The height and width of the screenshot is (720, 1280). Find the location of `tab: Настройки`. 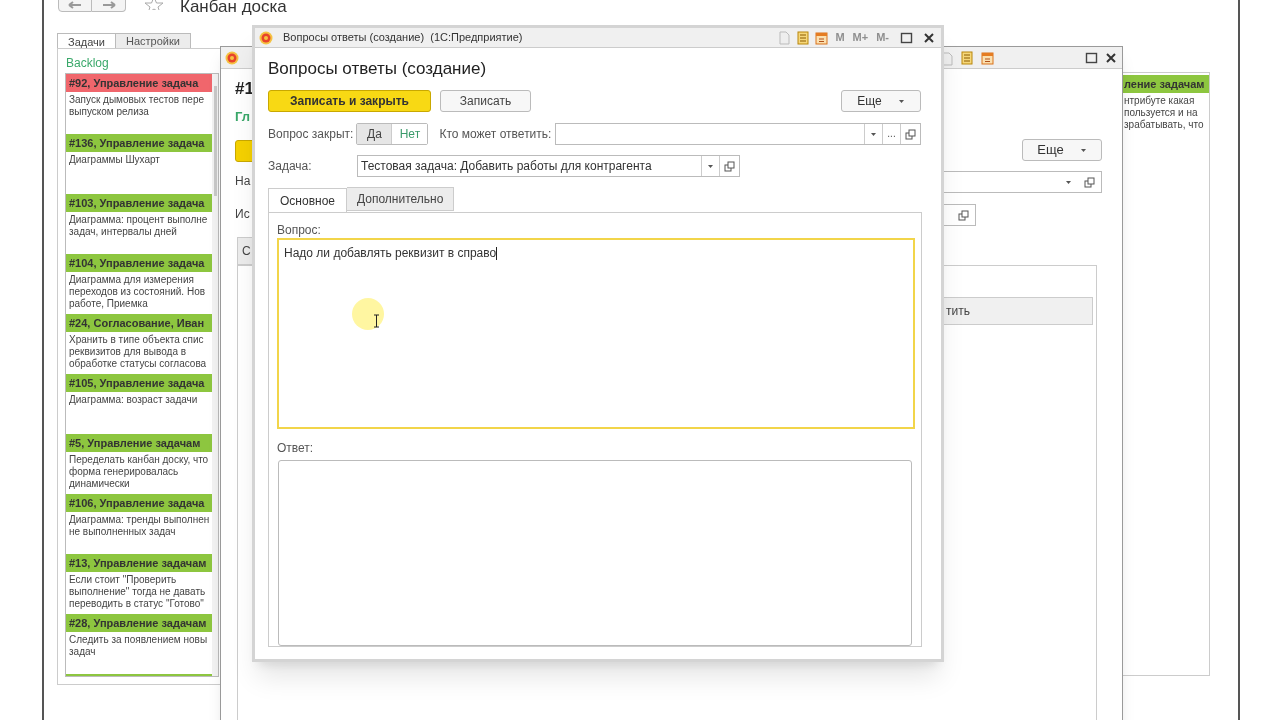

tab: Настройки is located at coordinates (153, 41).